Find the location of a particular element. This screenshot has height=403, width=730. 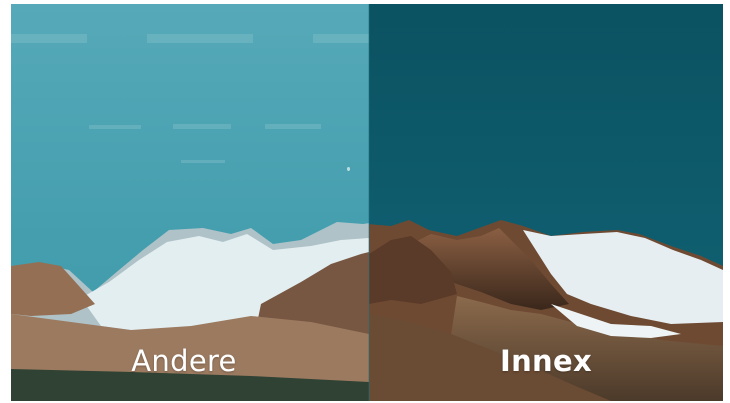

label-andere: Andere is located at coordinates (184, 361).